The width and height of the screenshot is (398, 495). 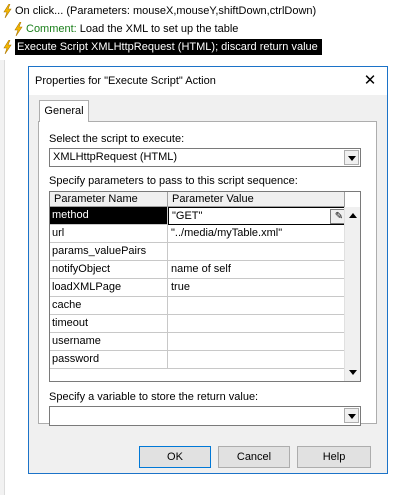 I want to click on param-value-text: name of self, so click(x=201, y=269).